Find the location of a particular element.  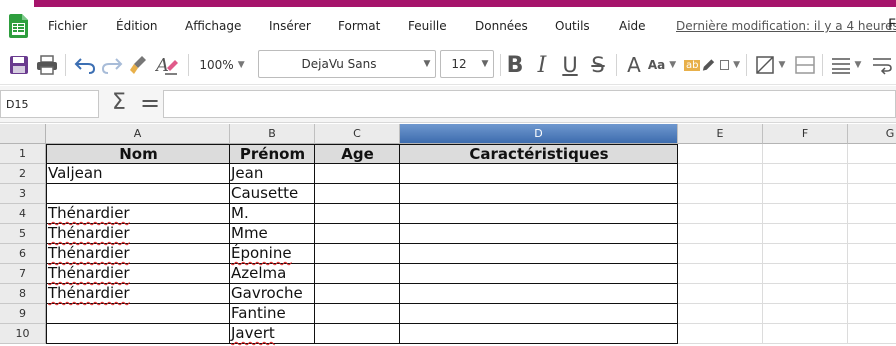

cell-f4 is located at coordinates (805, 214).